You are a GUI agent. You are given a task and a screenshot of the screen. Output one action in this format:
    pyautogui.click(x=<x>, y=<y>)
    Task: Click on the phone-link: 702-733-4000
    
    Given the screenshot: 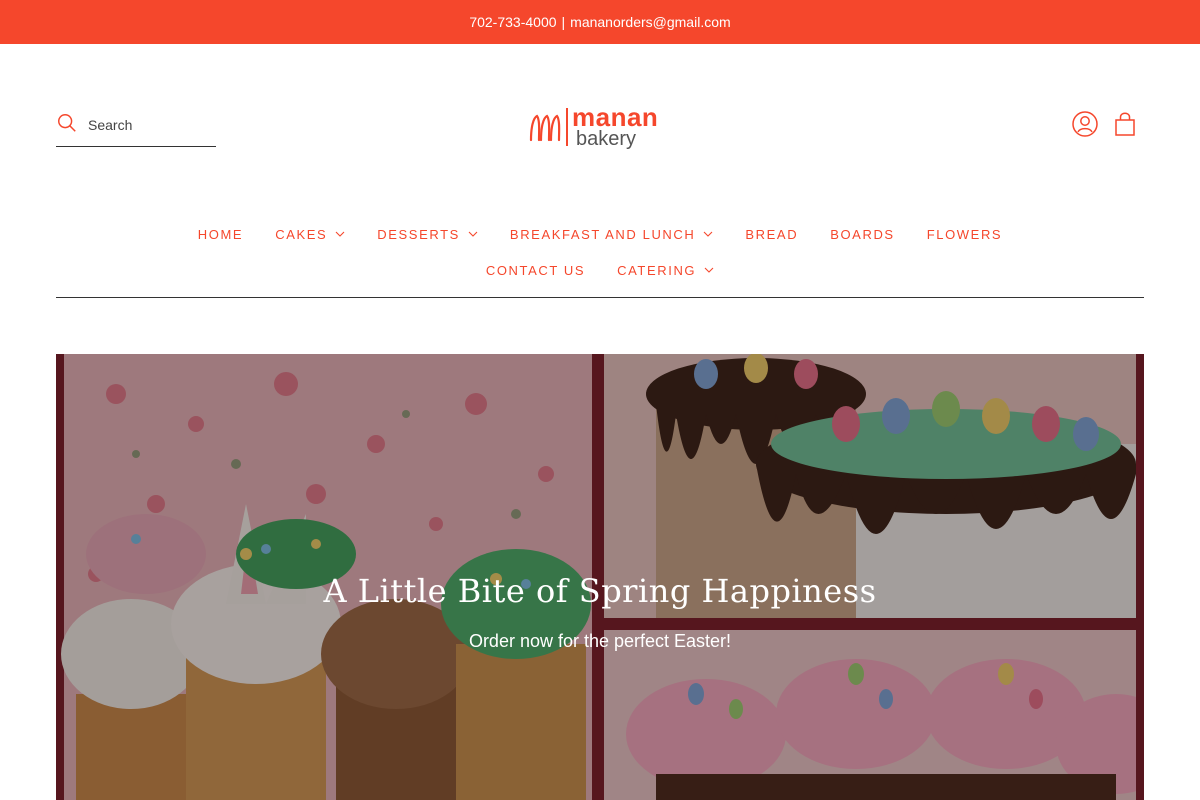 What is the action you would take?
    pyautogui.click(x=512, y=22)
    